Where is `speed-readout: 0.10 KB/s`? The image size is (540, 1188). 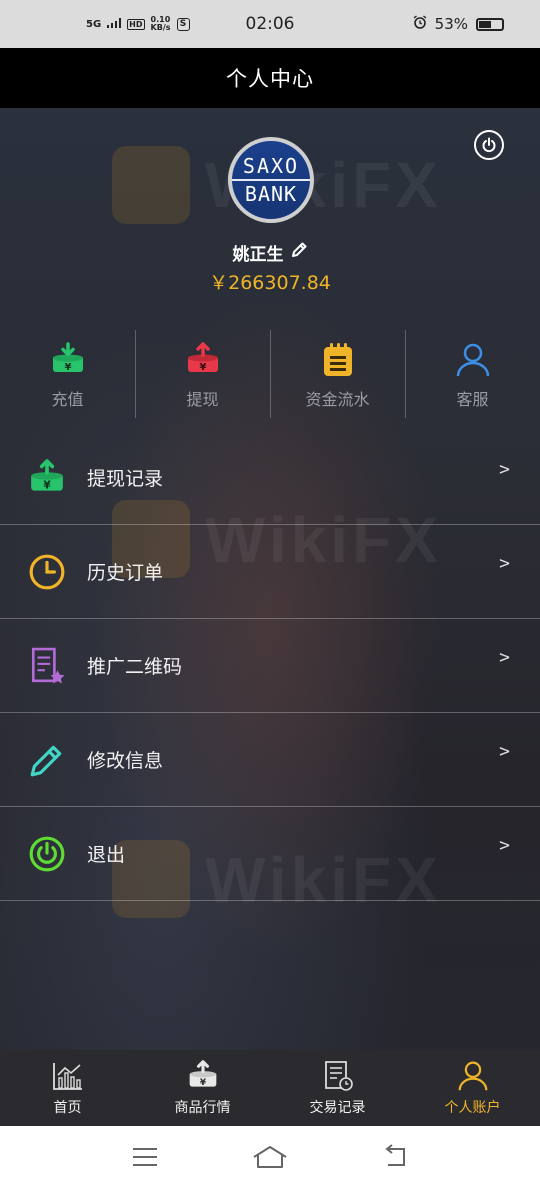
speed-readout: 0.10 KB/s is located at coordinates (161, 24).